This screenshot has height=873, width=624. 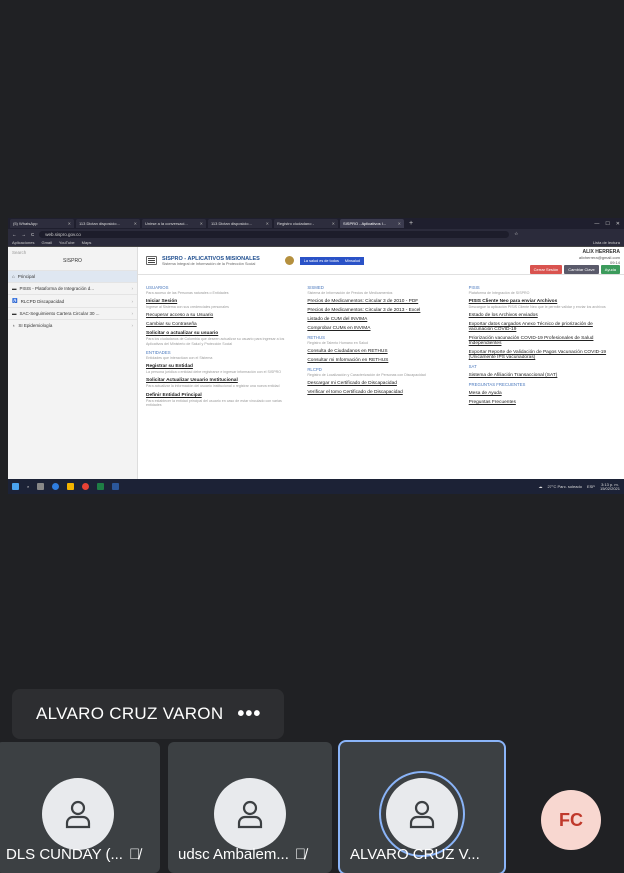 I want to click on page-link: Comprobar CUMs en INVIMA, so click(x=380, y=328).